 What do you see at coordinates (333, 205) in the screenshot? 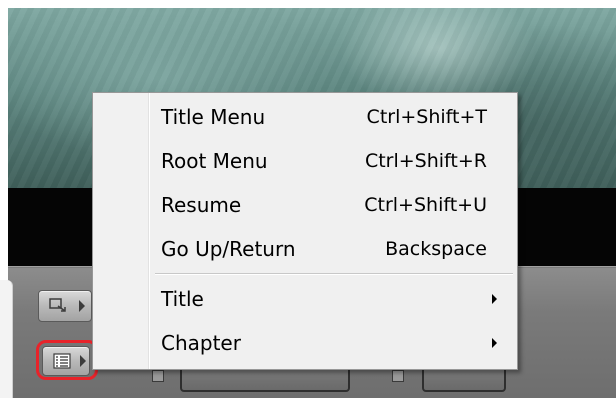
I see `menu-item-resume: Resume Ctrl+Shift+U` at bounding box center [333, 205].